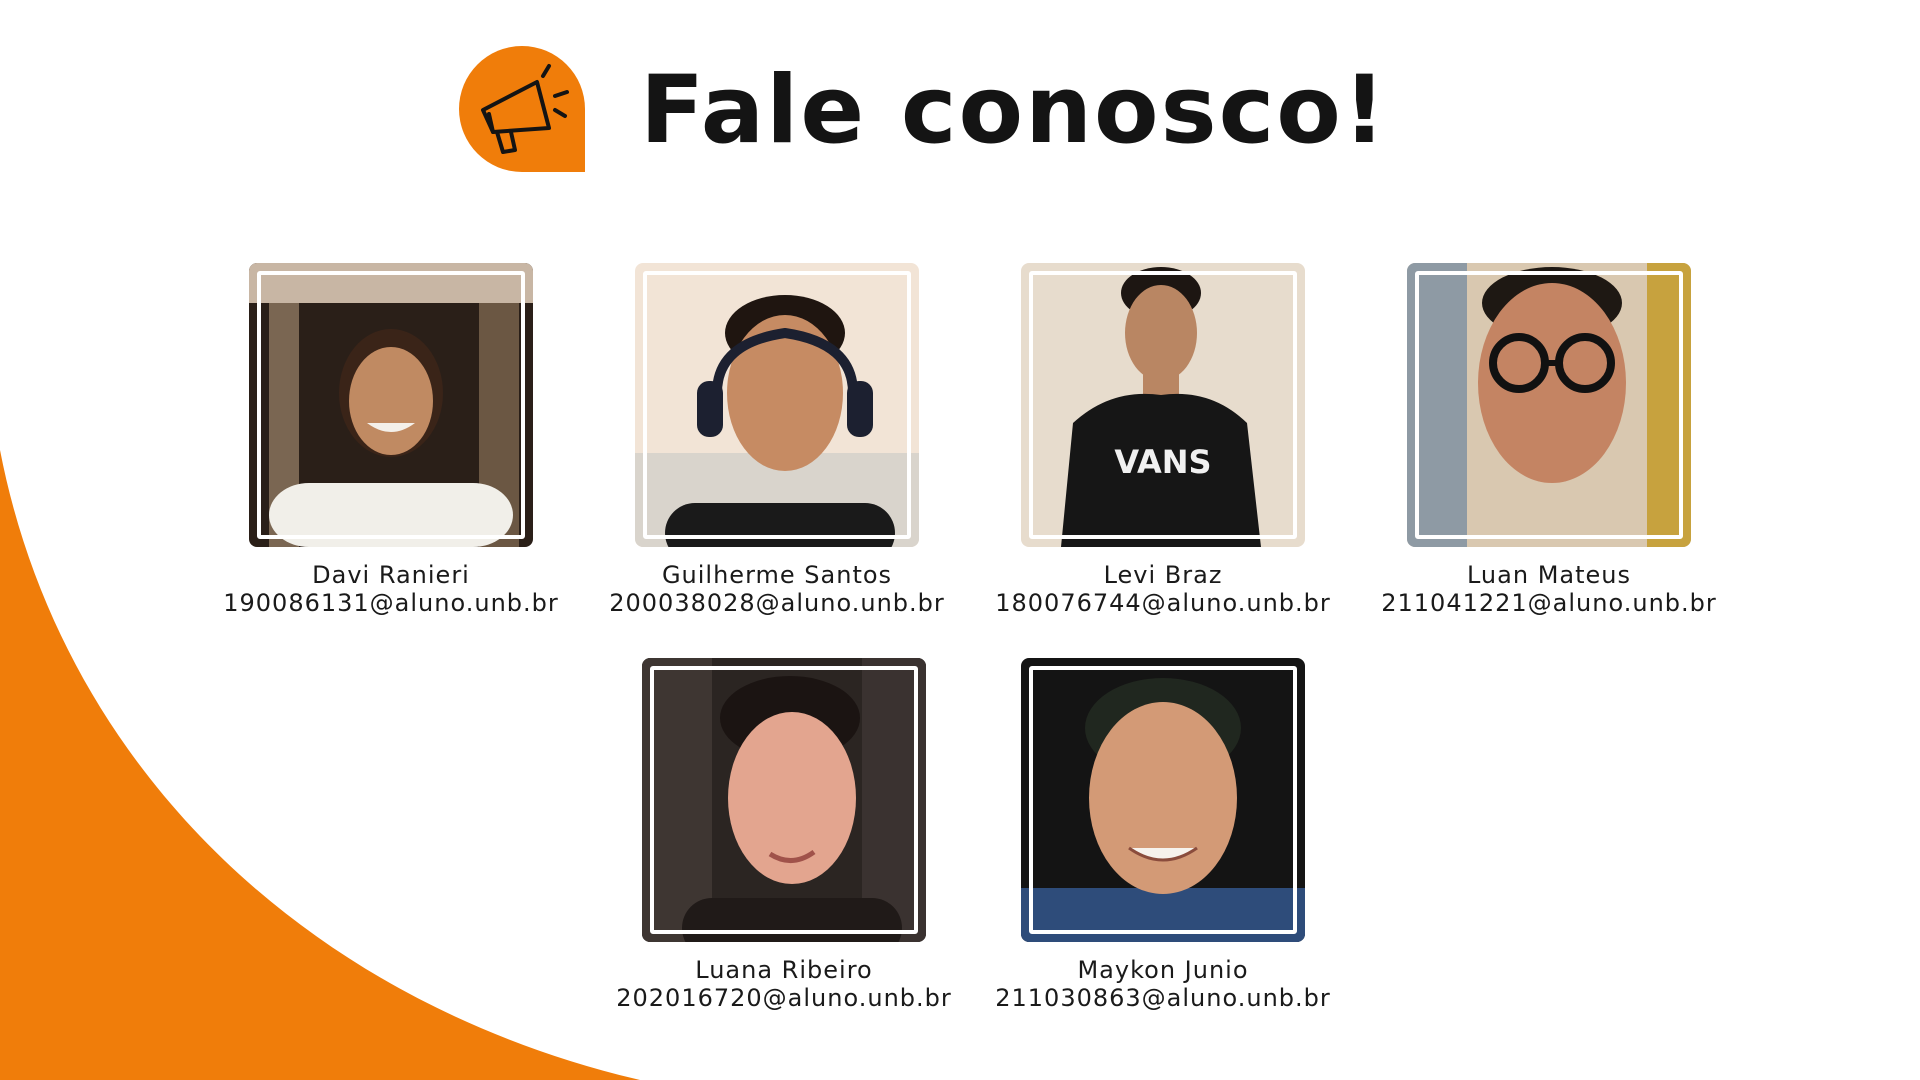 Image resolution: width=1920 pixels, height=1080 pixels. What do you see at coordinates (777, 603) in the screenshot?
I see `member-email: 200038028@aluno.unb.br` at bounding box center [777, 603].